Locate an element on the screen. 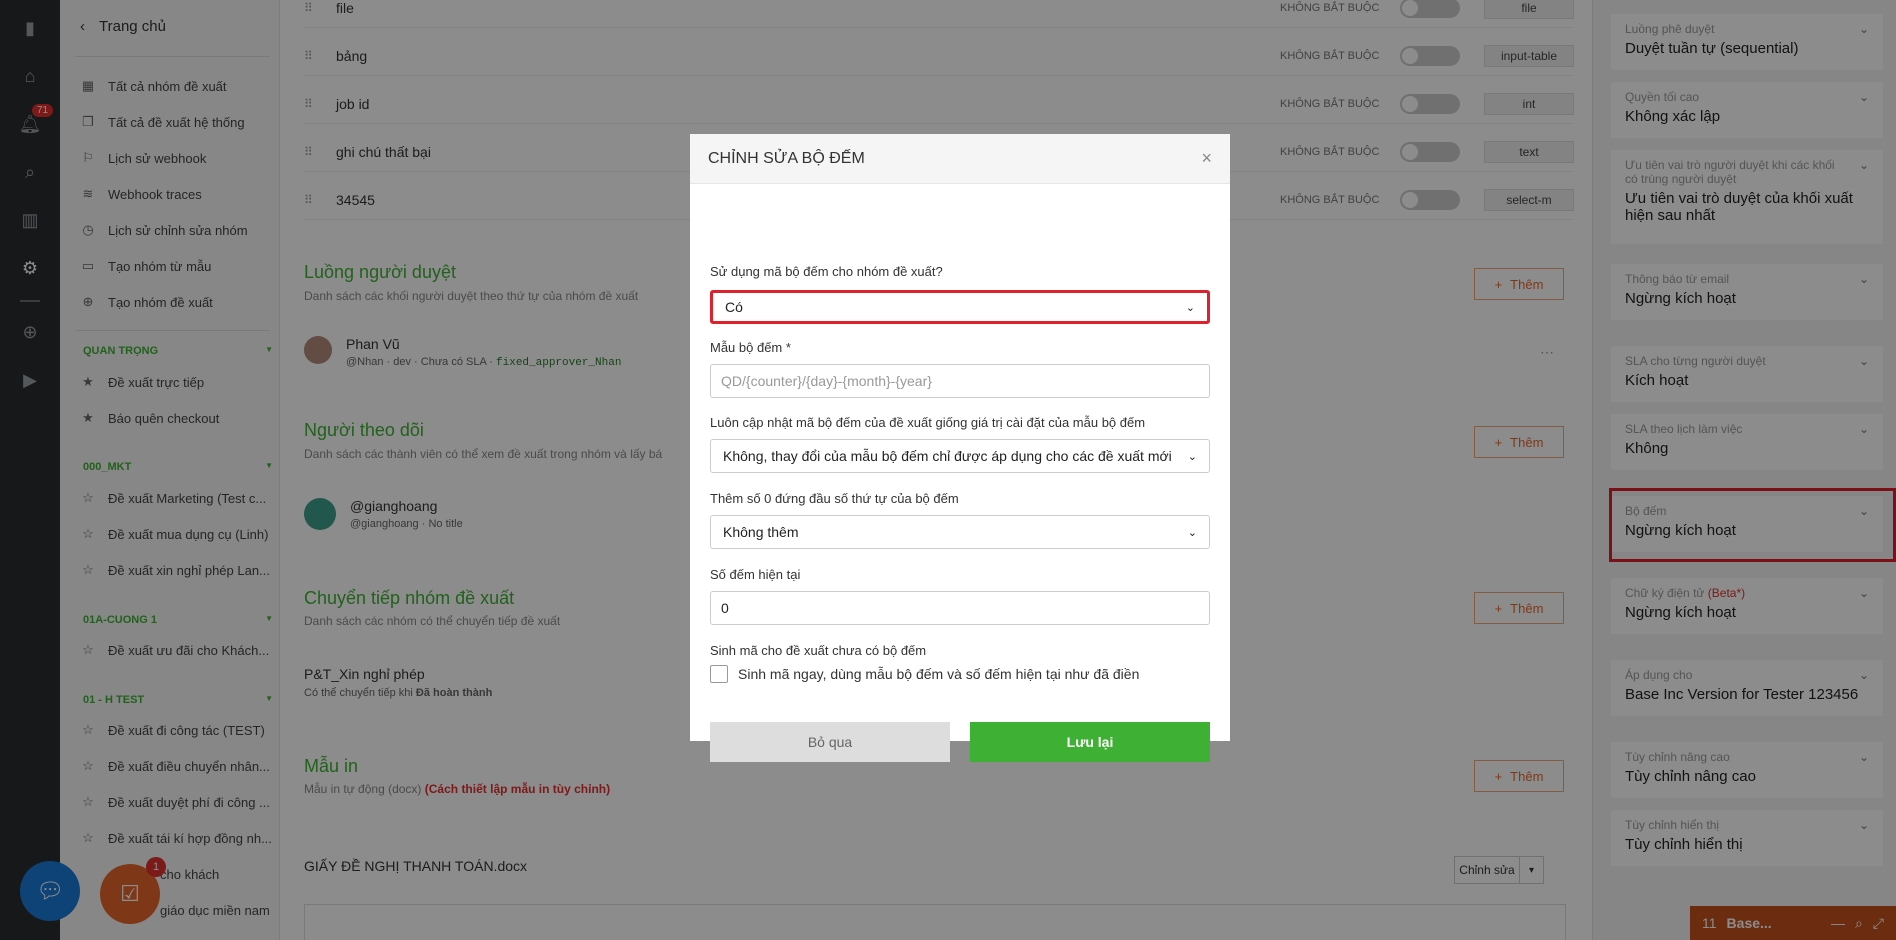  checkbox-box is located at coordinates (719, 674).